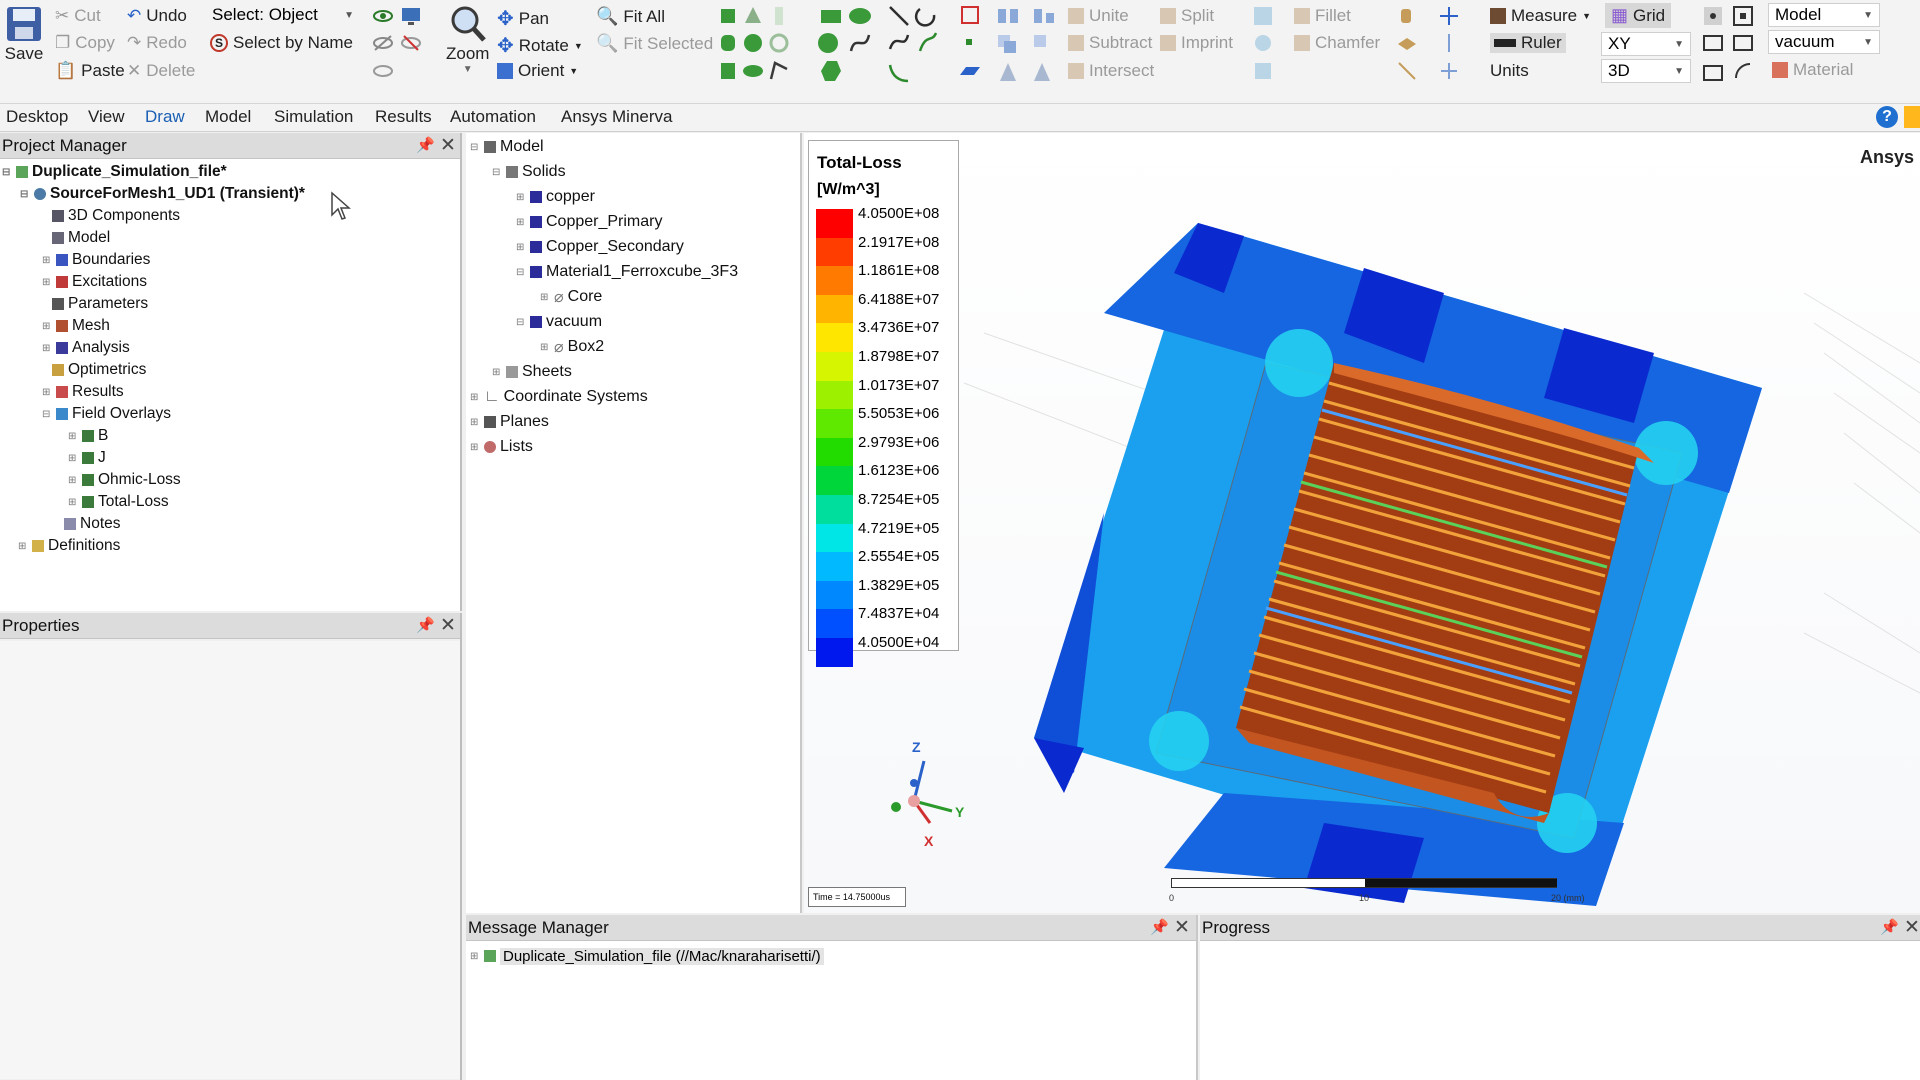 Image resolution: width=1920 pixels, height=1080 pixels. I want to click on tree-item-excitations: ⊞ Excitations, so click(94, 282).